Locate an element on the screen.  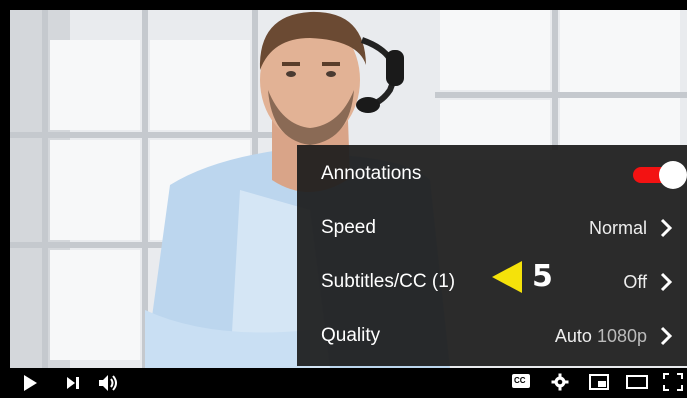
theater-icon is located at coordinates (637, 382).